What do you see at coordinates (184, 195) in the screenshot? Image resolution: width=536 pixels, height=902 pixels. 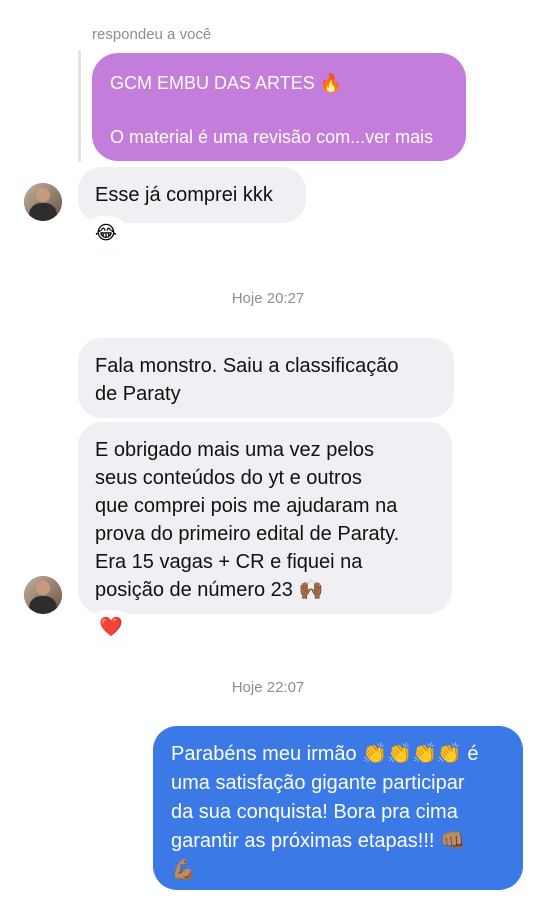 I see `message-text: Esse já comprei kkk` at bounding box center [184, 195].